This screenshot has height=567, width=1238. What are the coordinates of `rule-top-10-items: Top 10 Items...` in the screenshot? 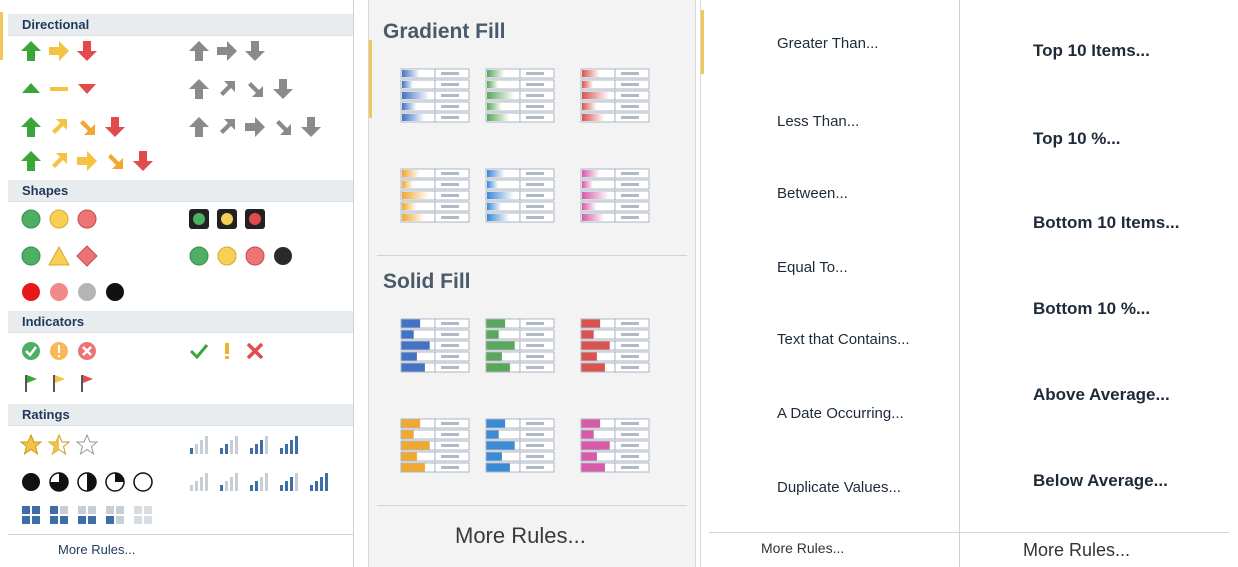 It's located at (1060, 51).